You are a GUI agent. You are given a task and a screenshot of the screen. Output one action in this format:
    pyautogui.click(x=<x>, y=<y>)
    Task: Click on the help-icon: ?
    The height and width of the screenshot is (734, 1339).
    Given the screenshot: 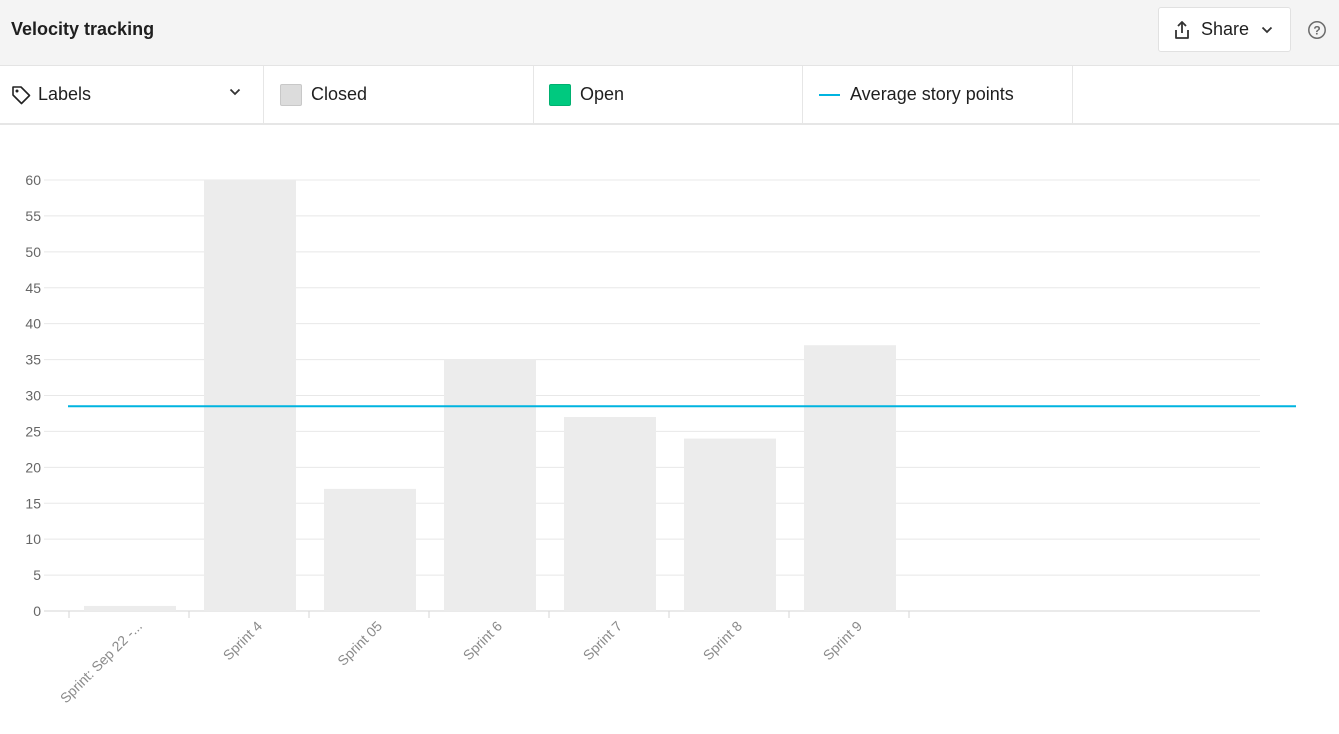 What is the action you would take?
    pyautogui.click(x=1317, y=30)
    